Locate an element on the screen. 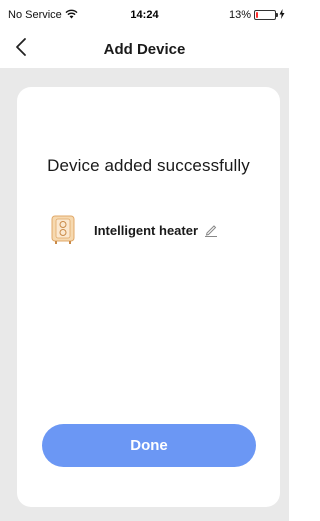 The image size is (320, 521). device-name: Intelligent heater is located at coordinates (146, 230).